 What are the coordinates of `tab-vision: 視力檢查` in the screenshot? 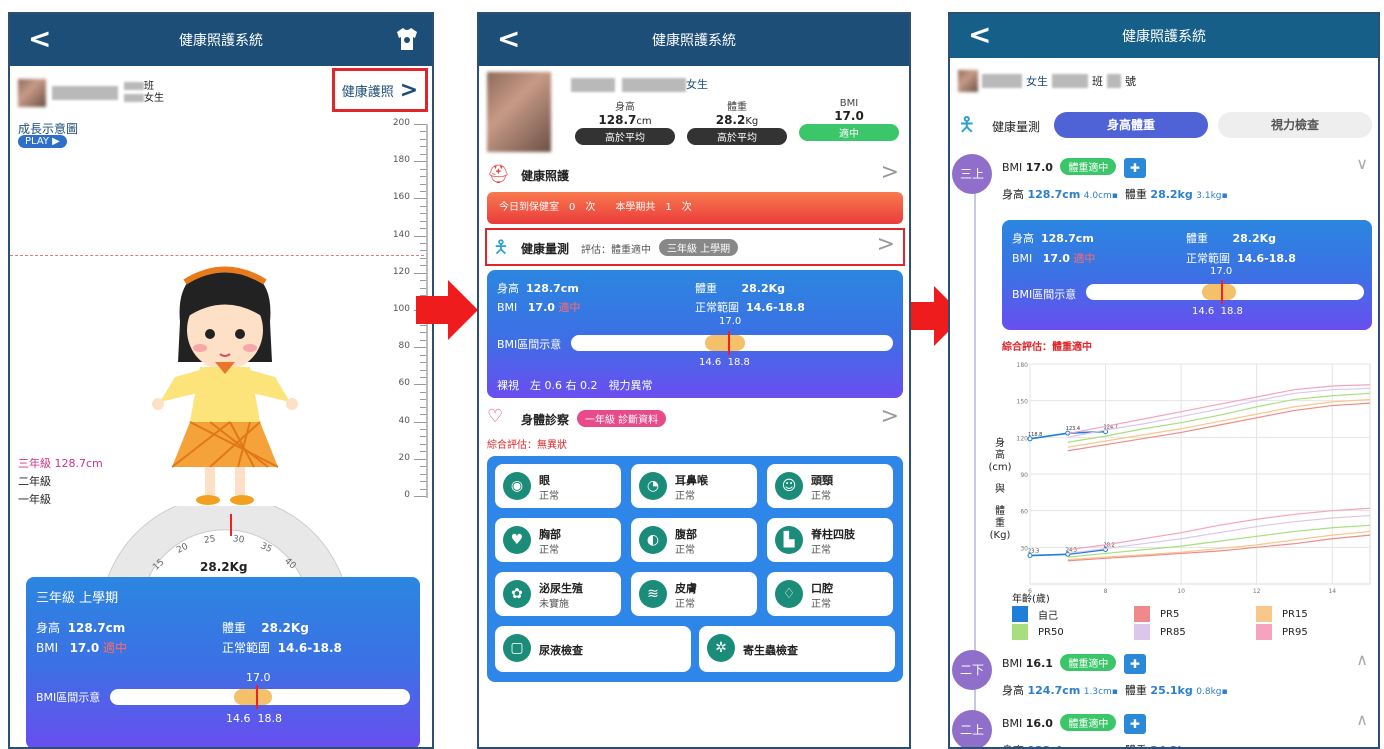 It's located at (1295, 125).